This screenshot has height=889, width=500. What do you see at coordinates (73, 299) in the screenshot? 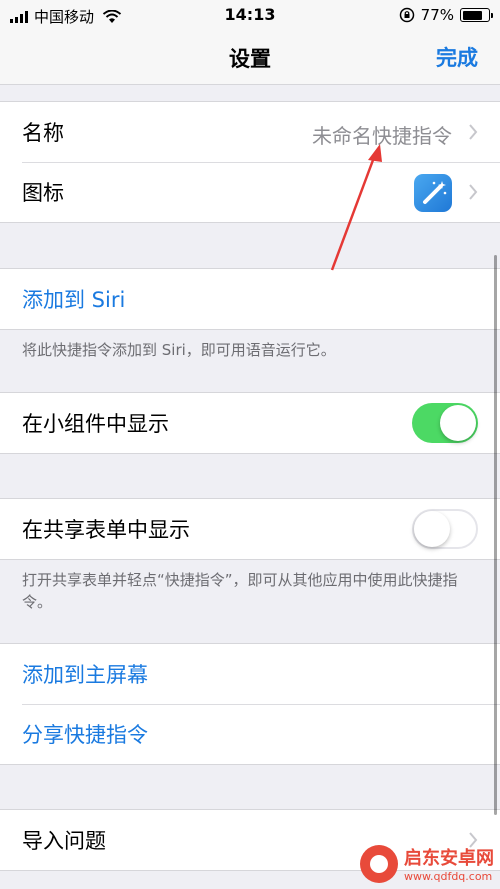
I see `add-to-siri-button: 添加到 Siri` at bounding box center [73, 299].